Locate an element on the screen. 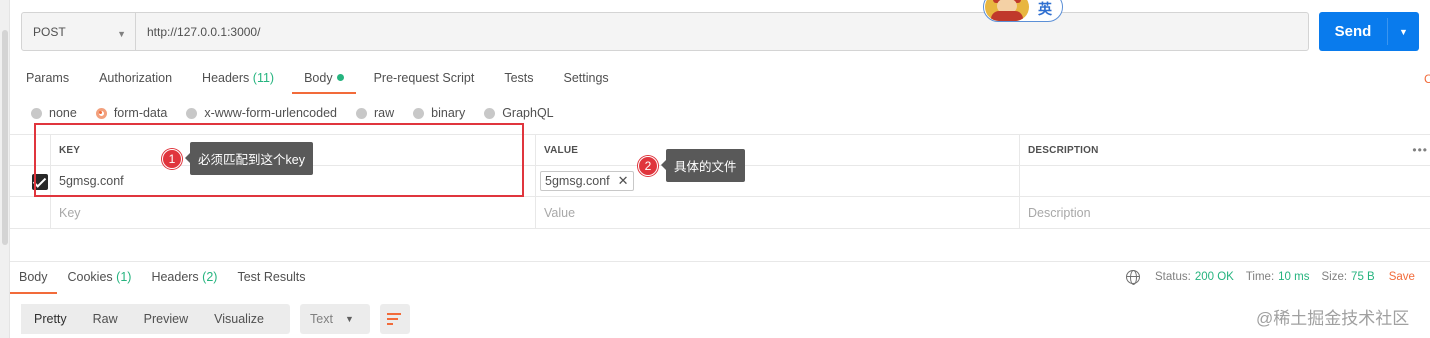 This screenshot has width=1430, height=338. request-bar: POST ▼ http://127.0.0.1:3000/ is located at coordinates (665, 31).